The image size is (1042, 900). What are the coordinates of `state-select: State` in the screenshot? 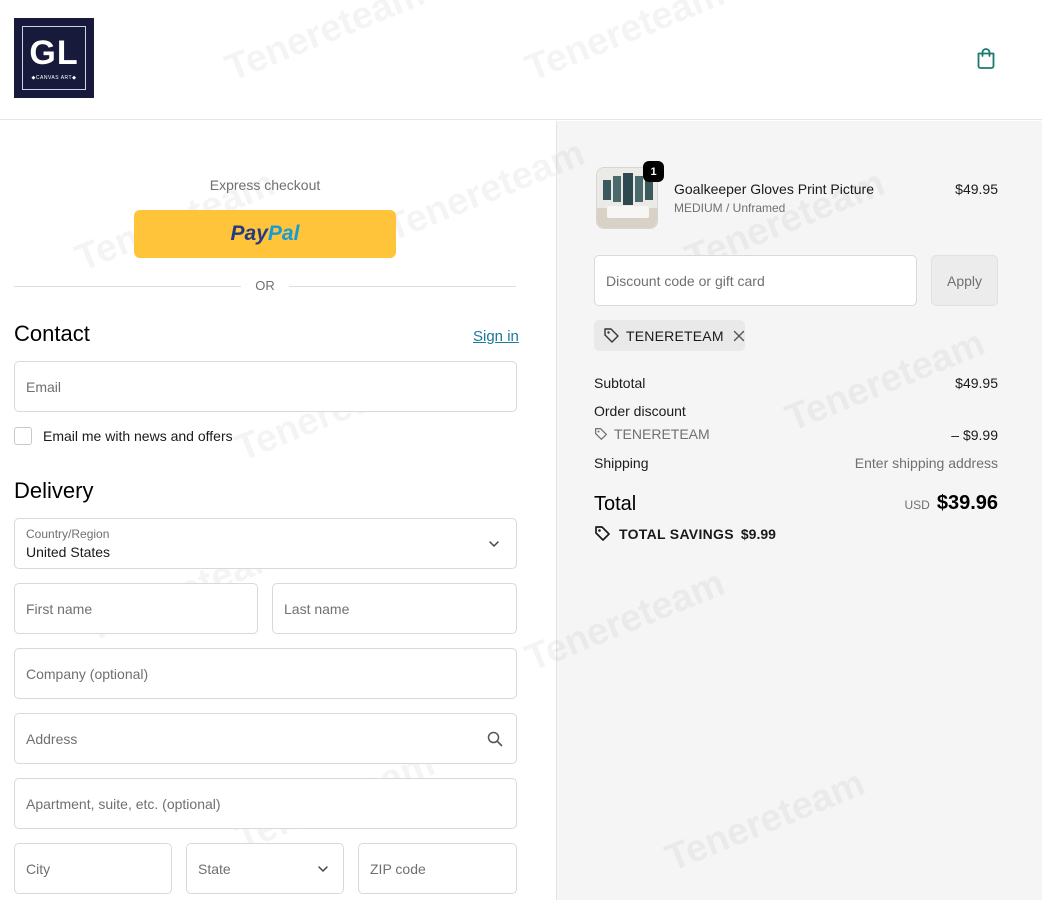 It's located at (265, 868).